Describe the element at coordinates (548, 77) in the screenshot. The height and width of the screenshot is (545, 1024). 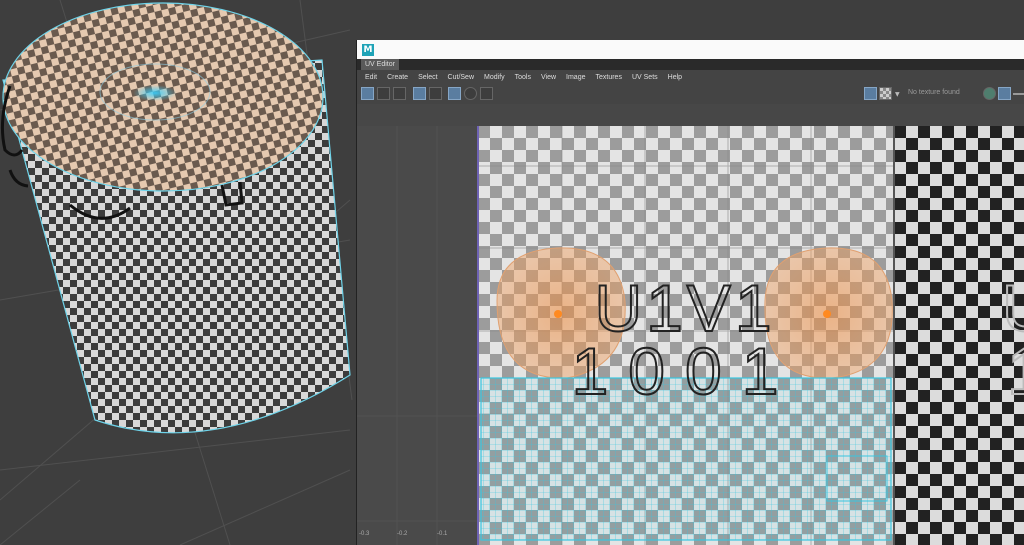
I see `menu-view: View` at that location.